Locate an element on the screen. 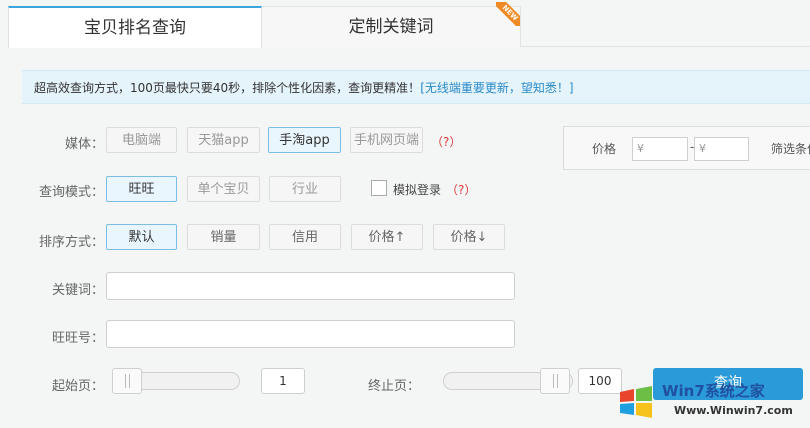 The image size is (810, 428). tab-bar: 宝贝排名查询 定制关键词 NEW is located at coordinates (405, 24).